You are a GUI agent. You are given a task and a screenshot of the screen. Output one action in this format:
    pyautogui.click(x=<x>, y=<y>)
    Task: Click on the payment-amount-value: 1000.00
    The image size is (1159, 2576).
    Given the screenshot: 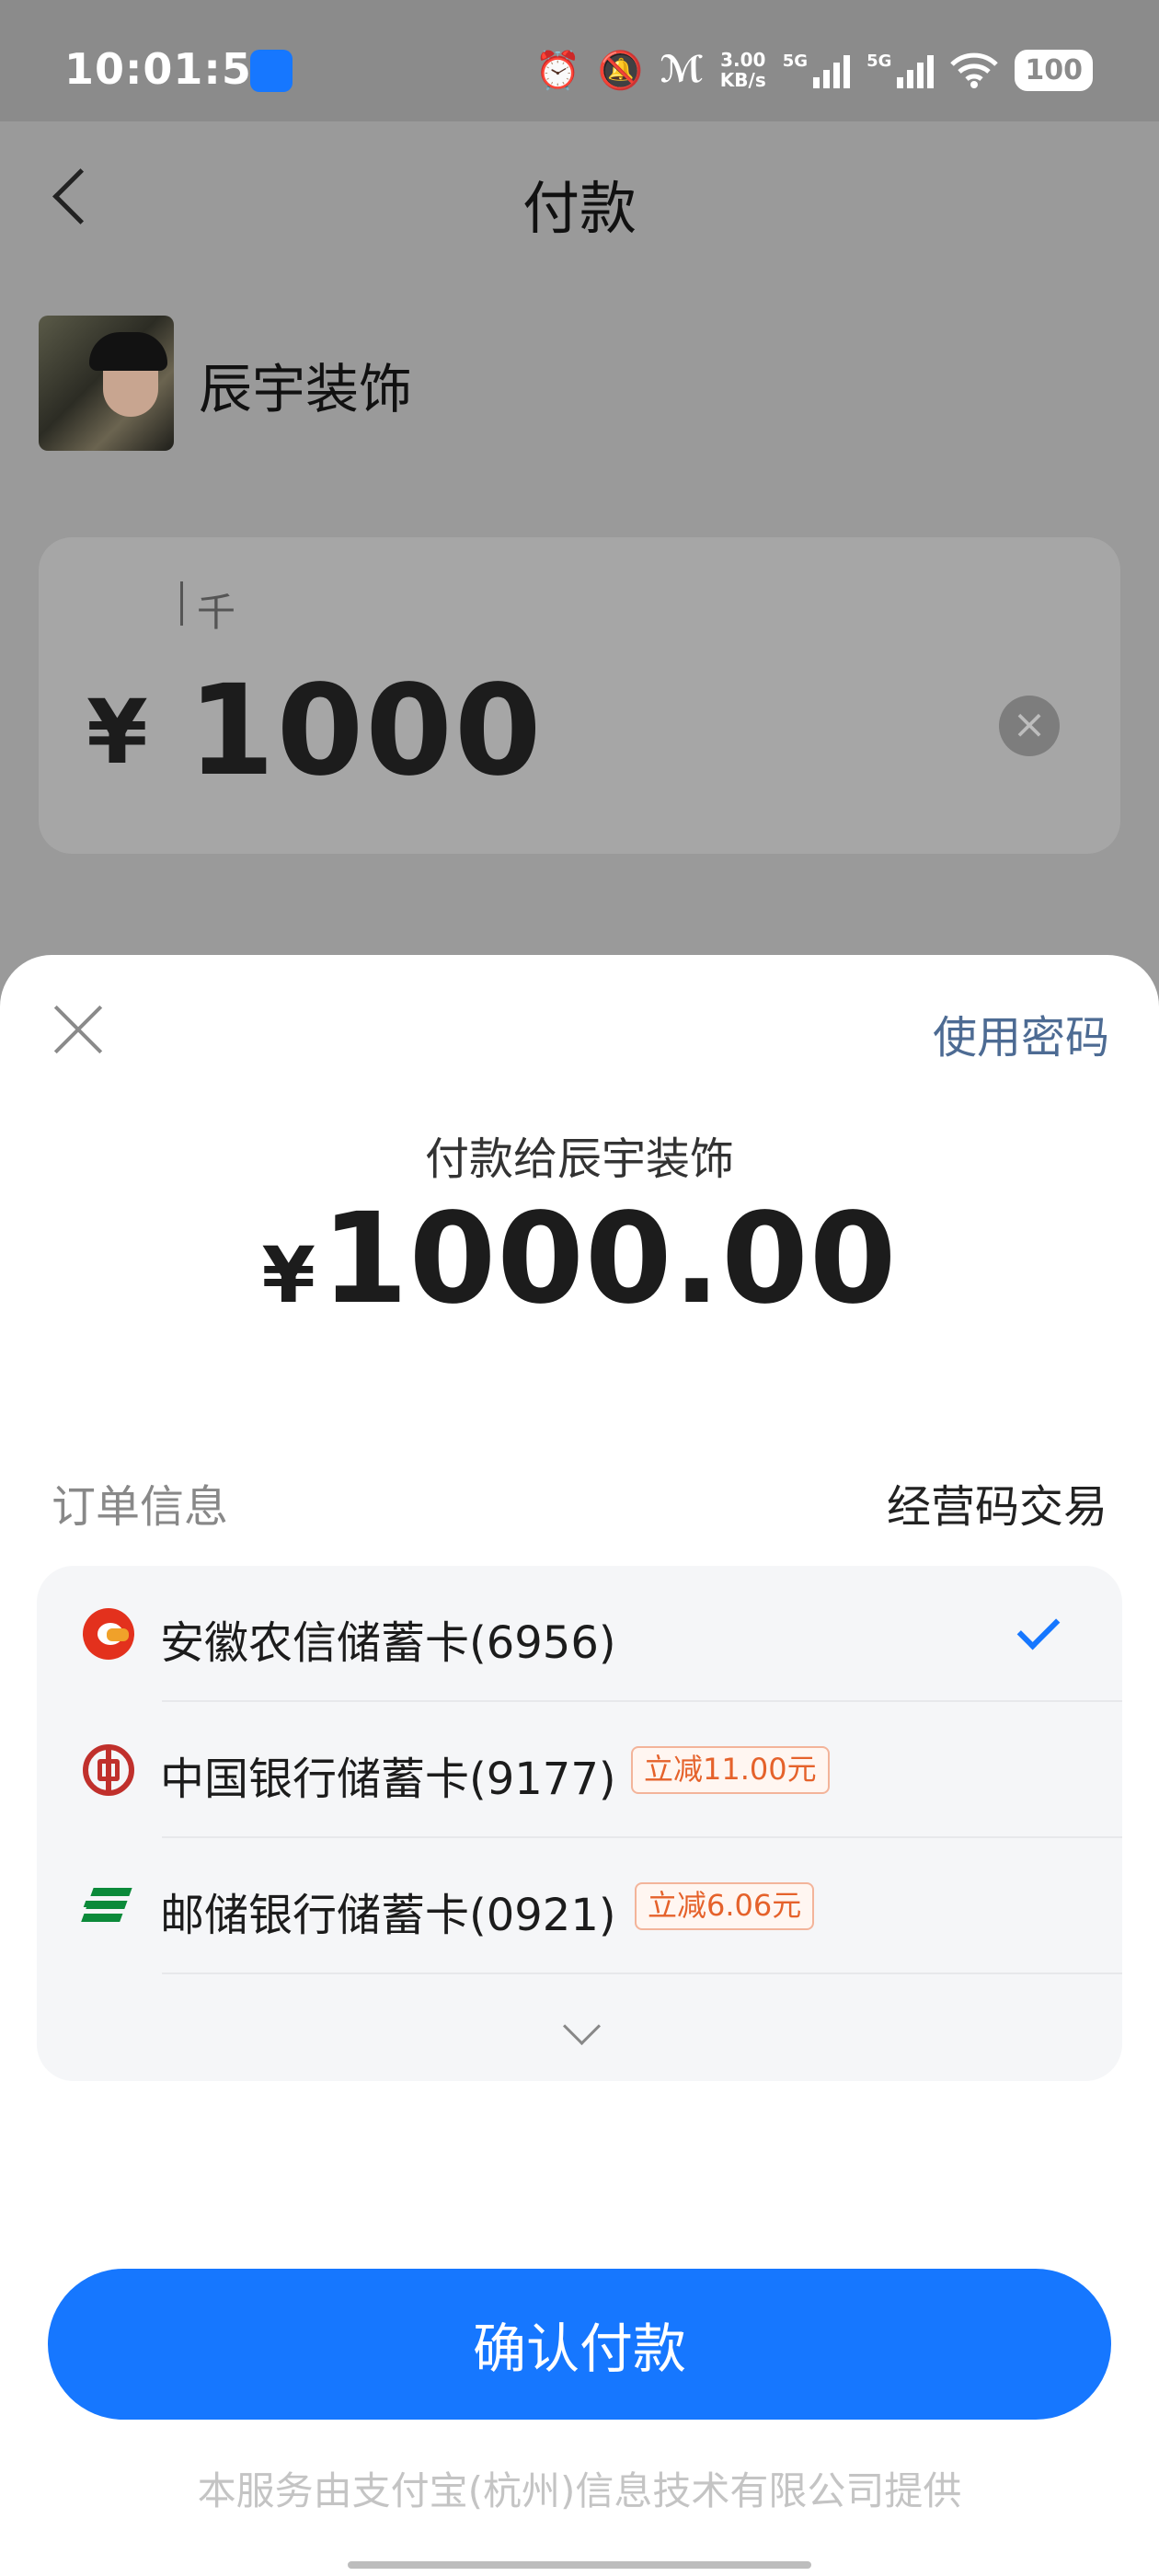 What is the action you would take?
    pyautogui.click(x=609, y=1259)
    